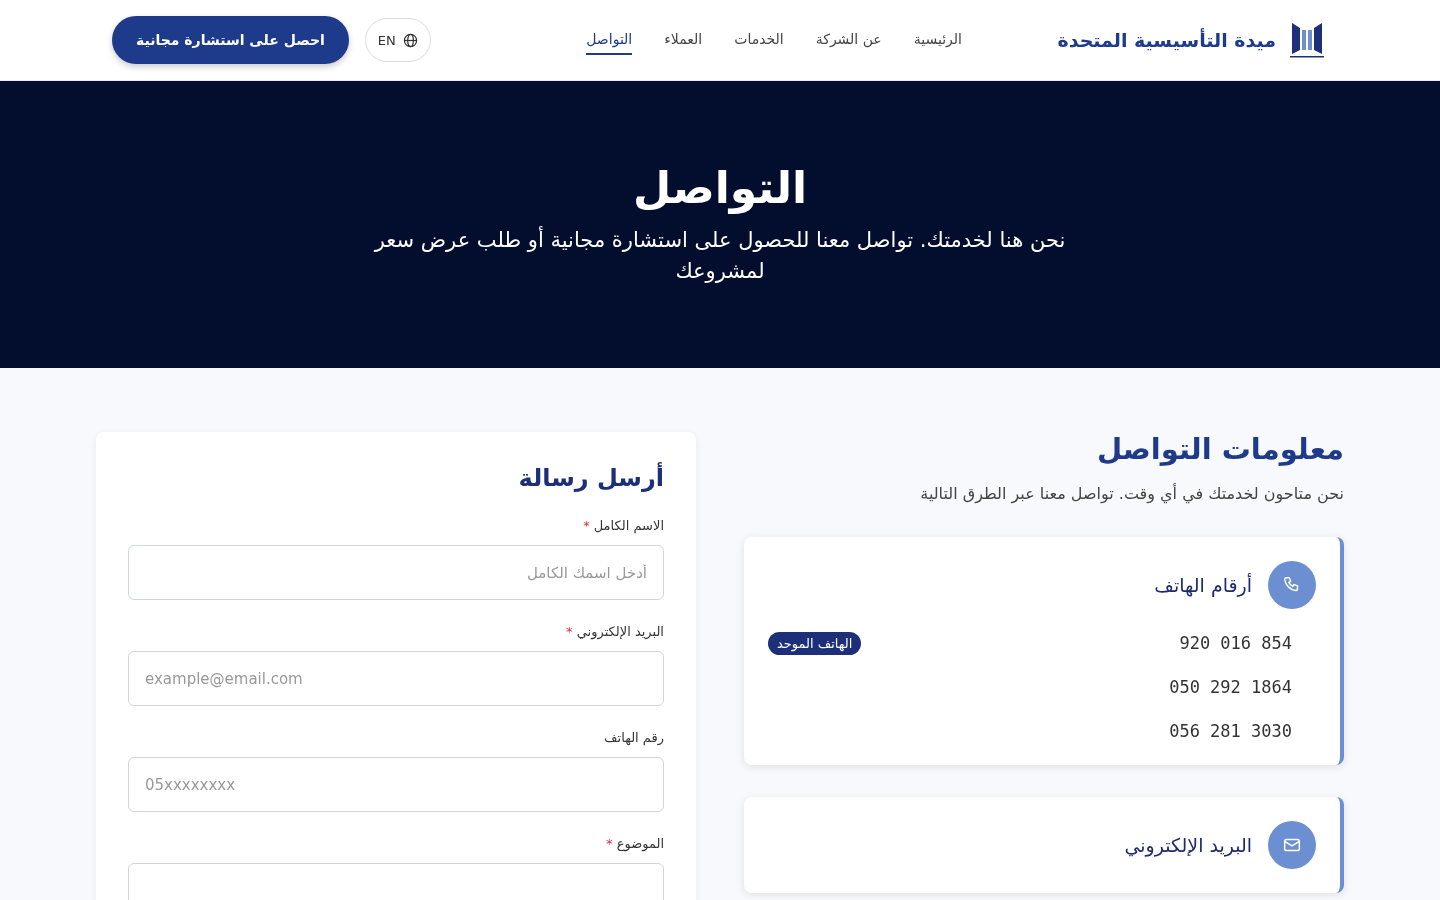 The height and width of the screenshot is (900, 1440). I want to click on mail-icon, so click(1292, 845).